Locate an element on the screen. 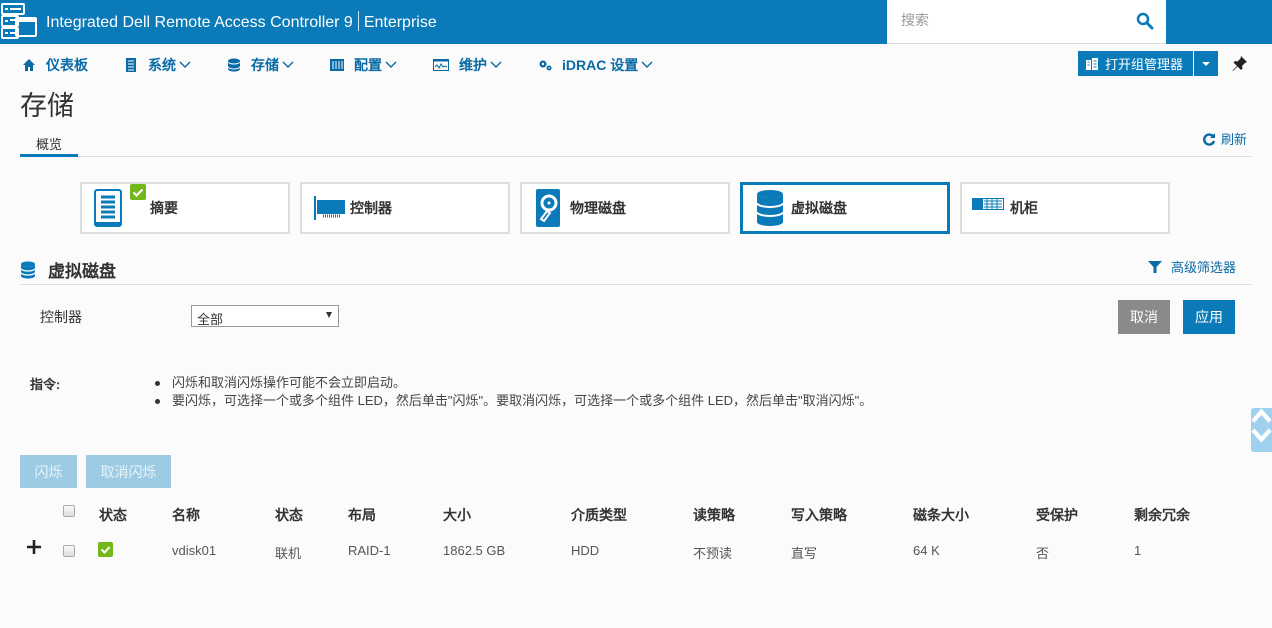  group-manager-dropdown-button is located at coordinates (1206, 63).